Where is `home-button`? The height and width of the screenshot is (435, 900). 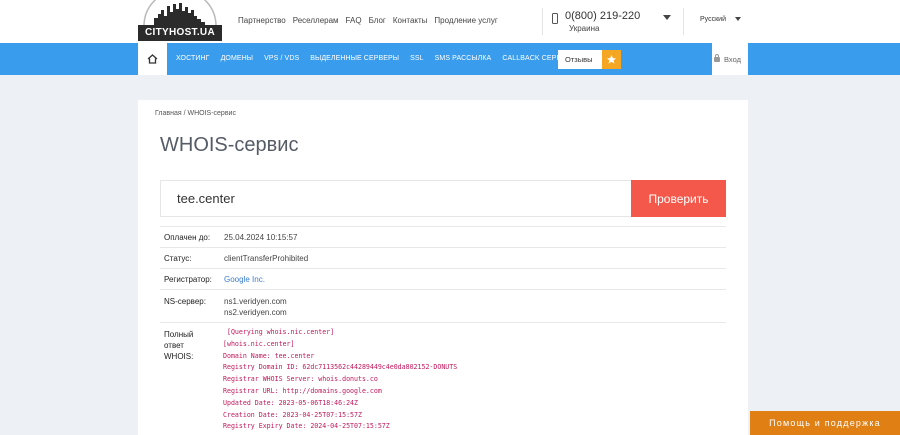 home-button is located at coordinates (152, 59).